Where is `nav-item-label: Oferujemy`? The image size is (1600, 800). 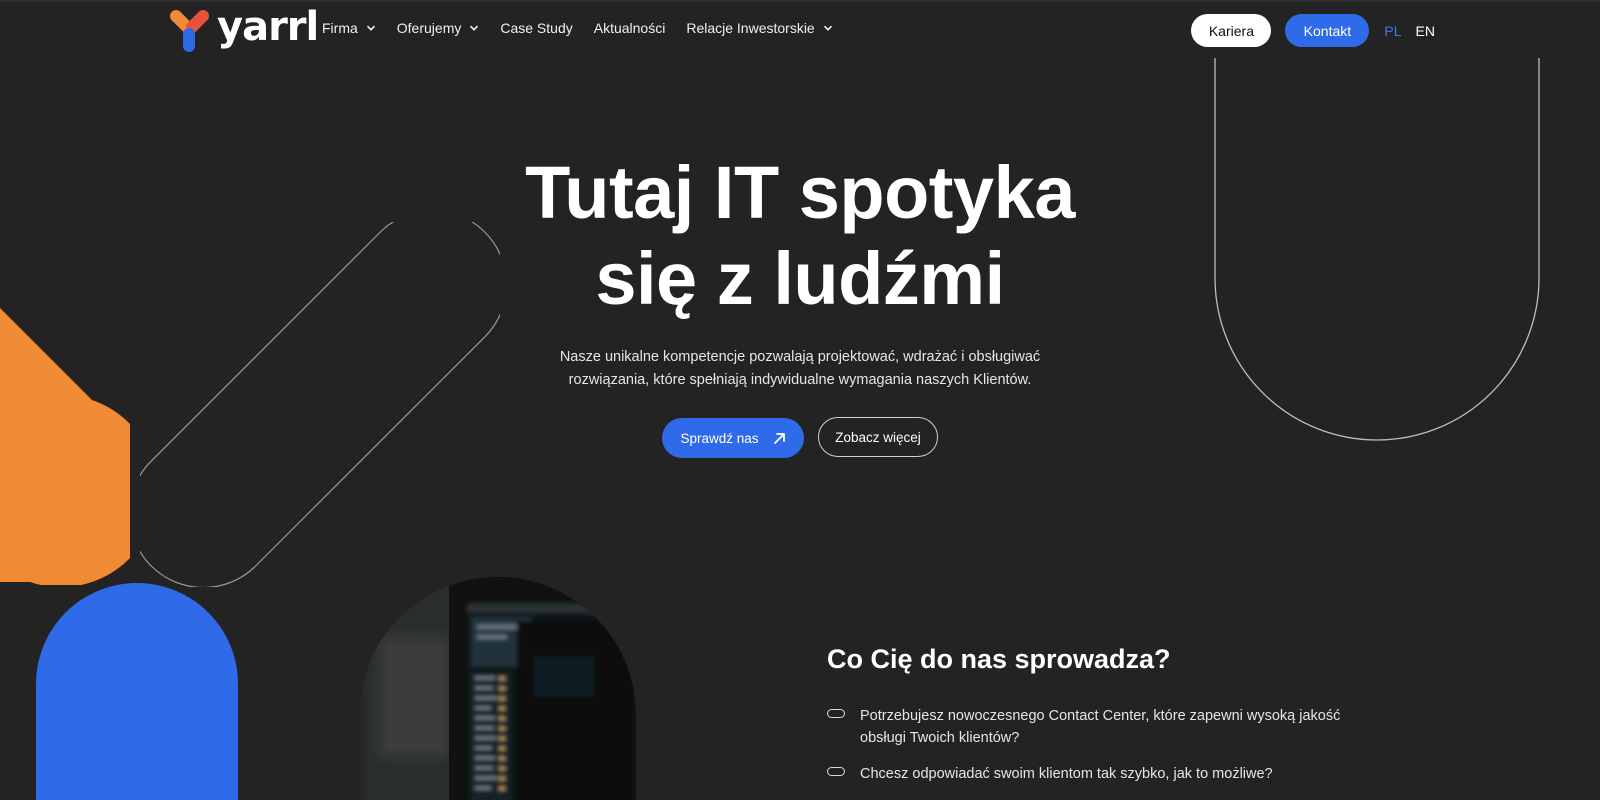
nav-item-label: Oferujemy is located at coordinates (429, 28).